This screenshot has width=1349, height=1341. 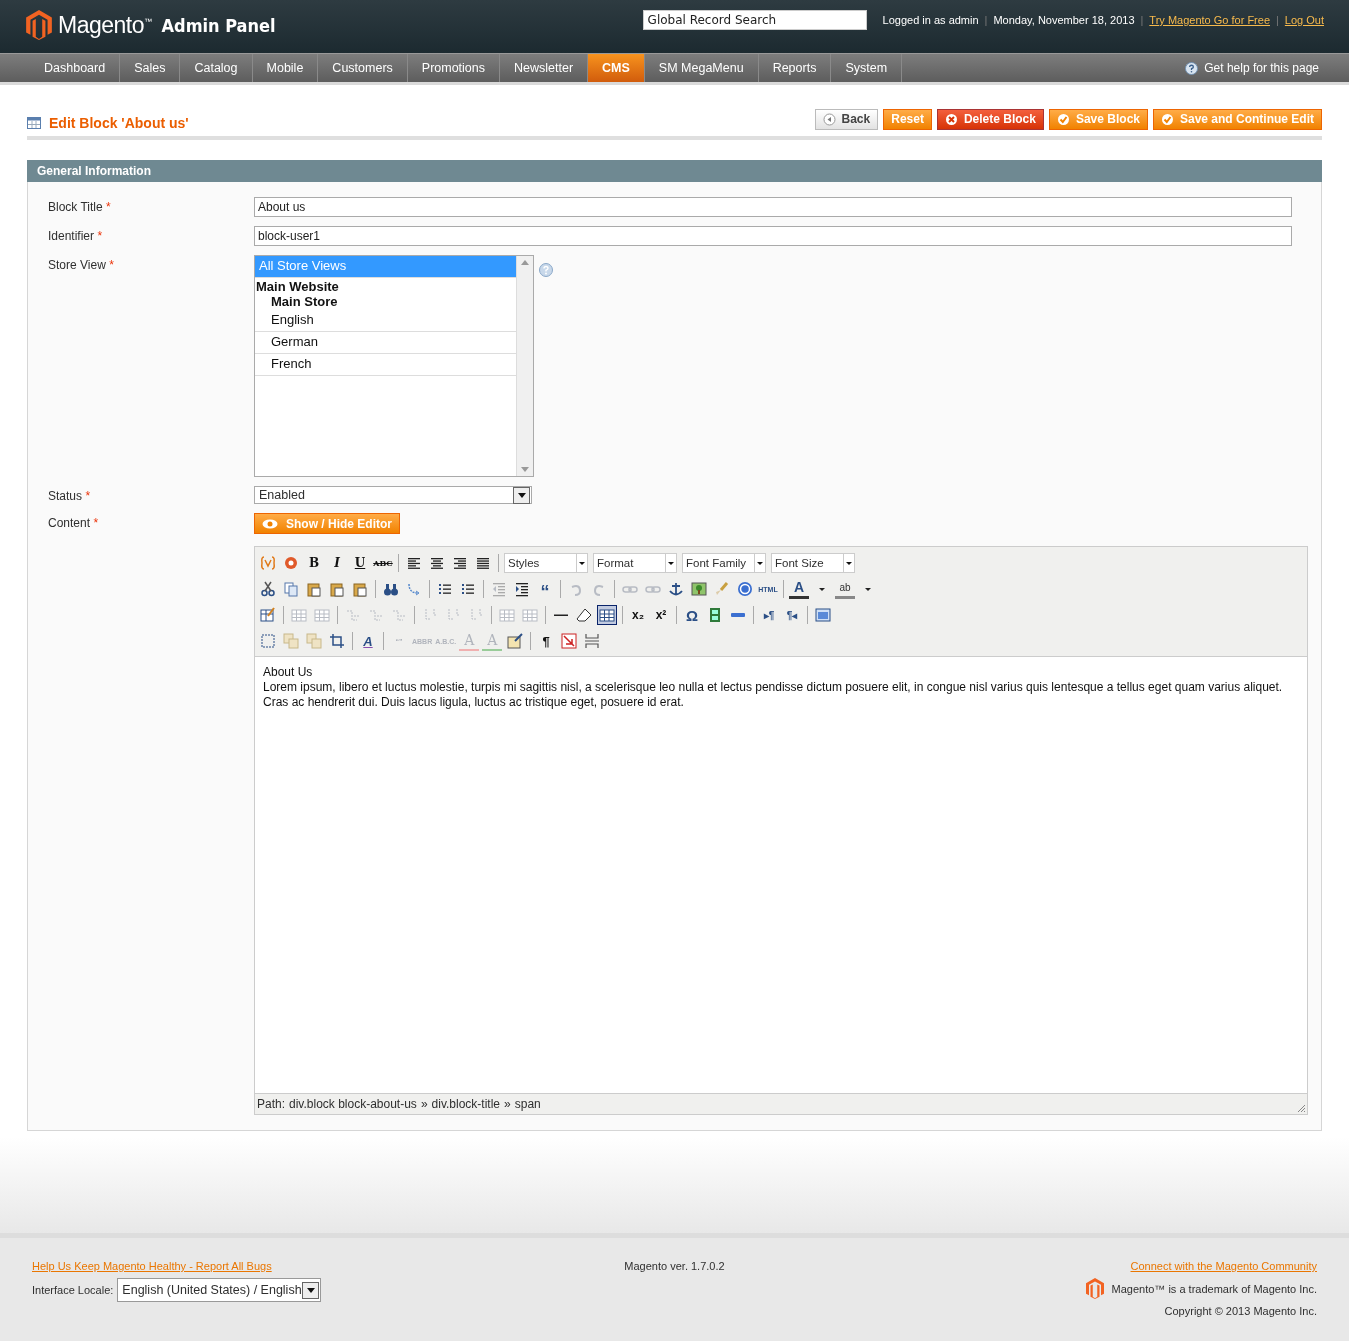 What do you see at coordinates (1304, 20) in the screenshot?
I see `header-link: Log Out` at bounding box center [1304, 20].